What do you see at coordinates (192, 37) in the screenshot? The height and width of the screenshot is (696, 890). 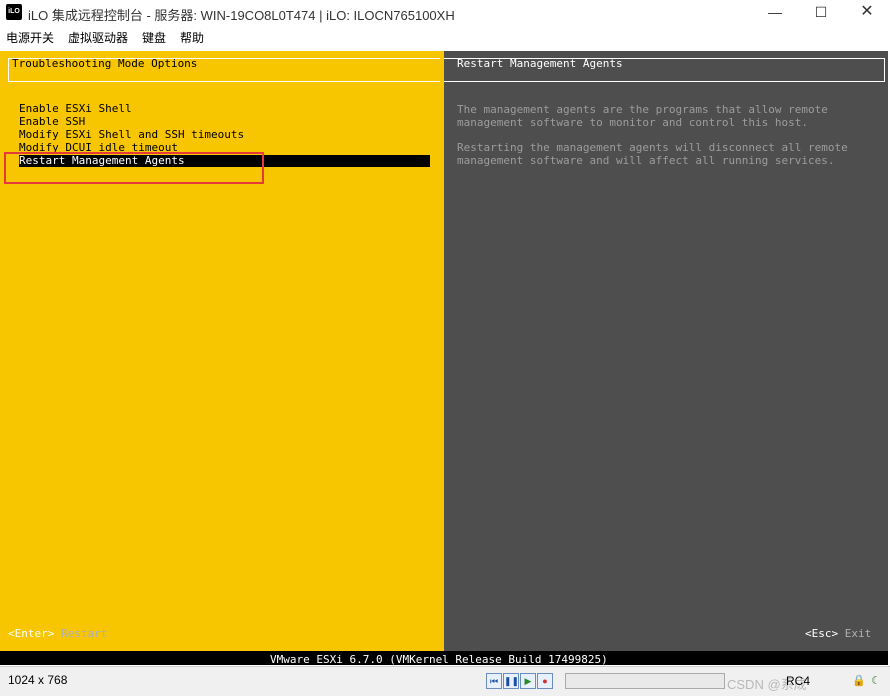 I see `menu-help: 帮助` at bounding box center [192, 37].